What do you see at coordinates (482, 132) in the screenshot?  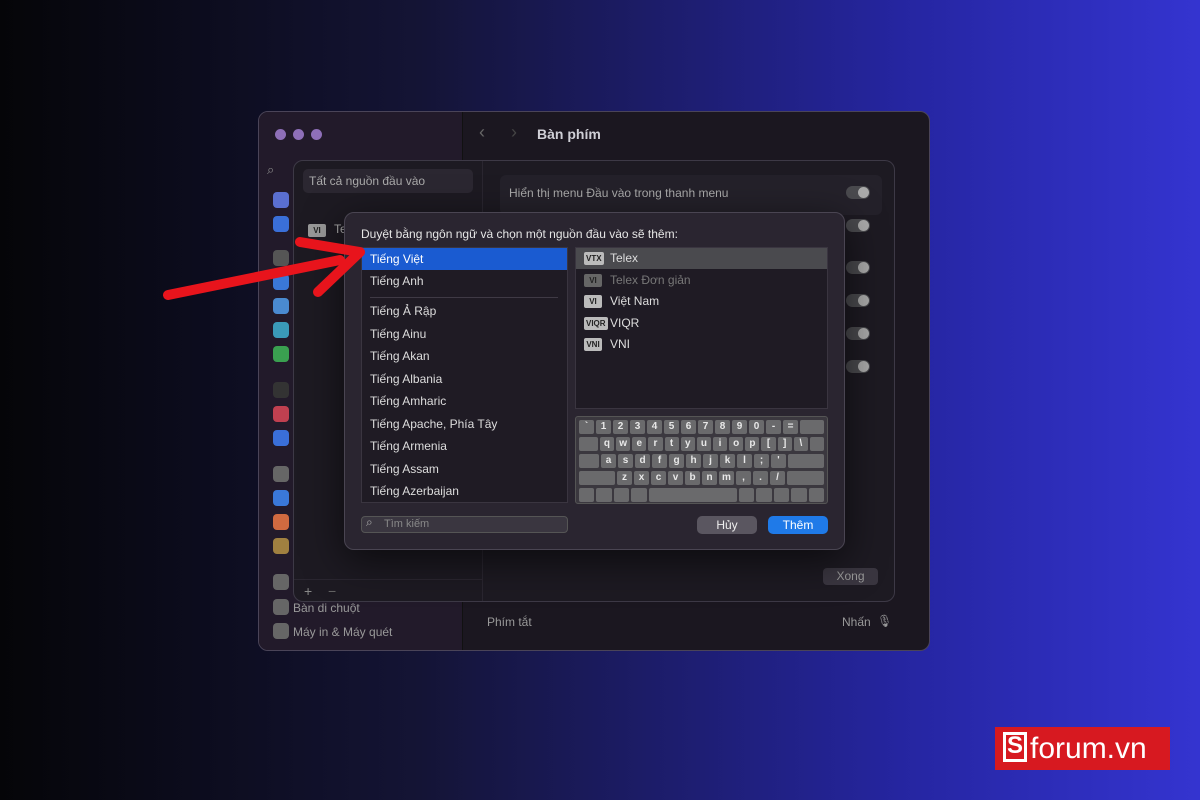 I see `back-button: ‹` at bounding box center [482, 132].